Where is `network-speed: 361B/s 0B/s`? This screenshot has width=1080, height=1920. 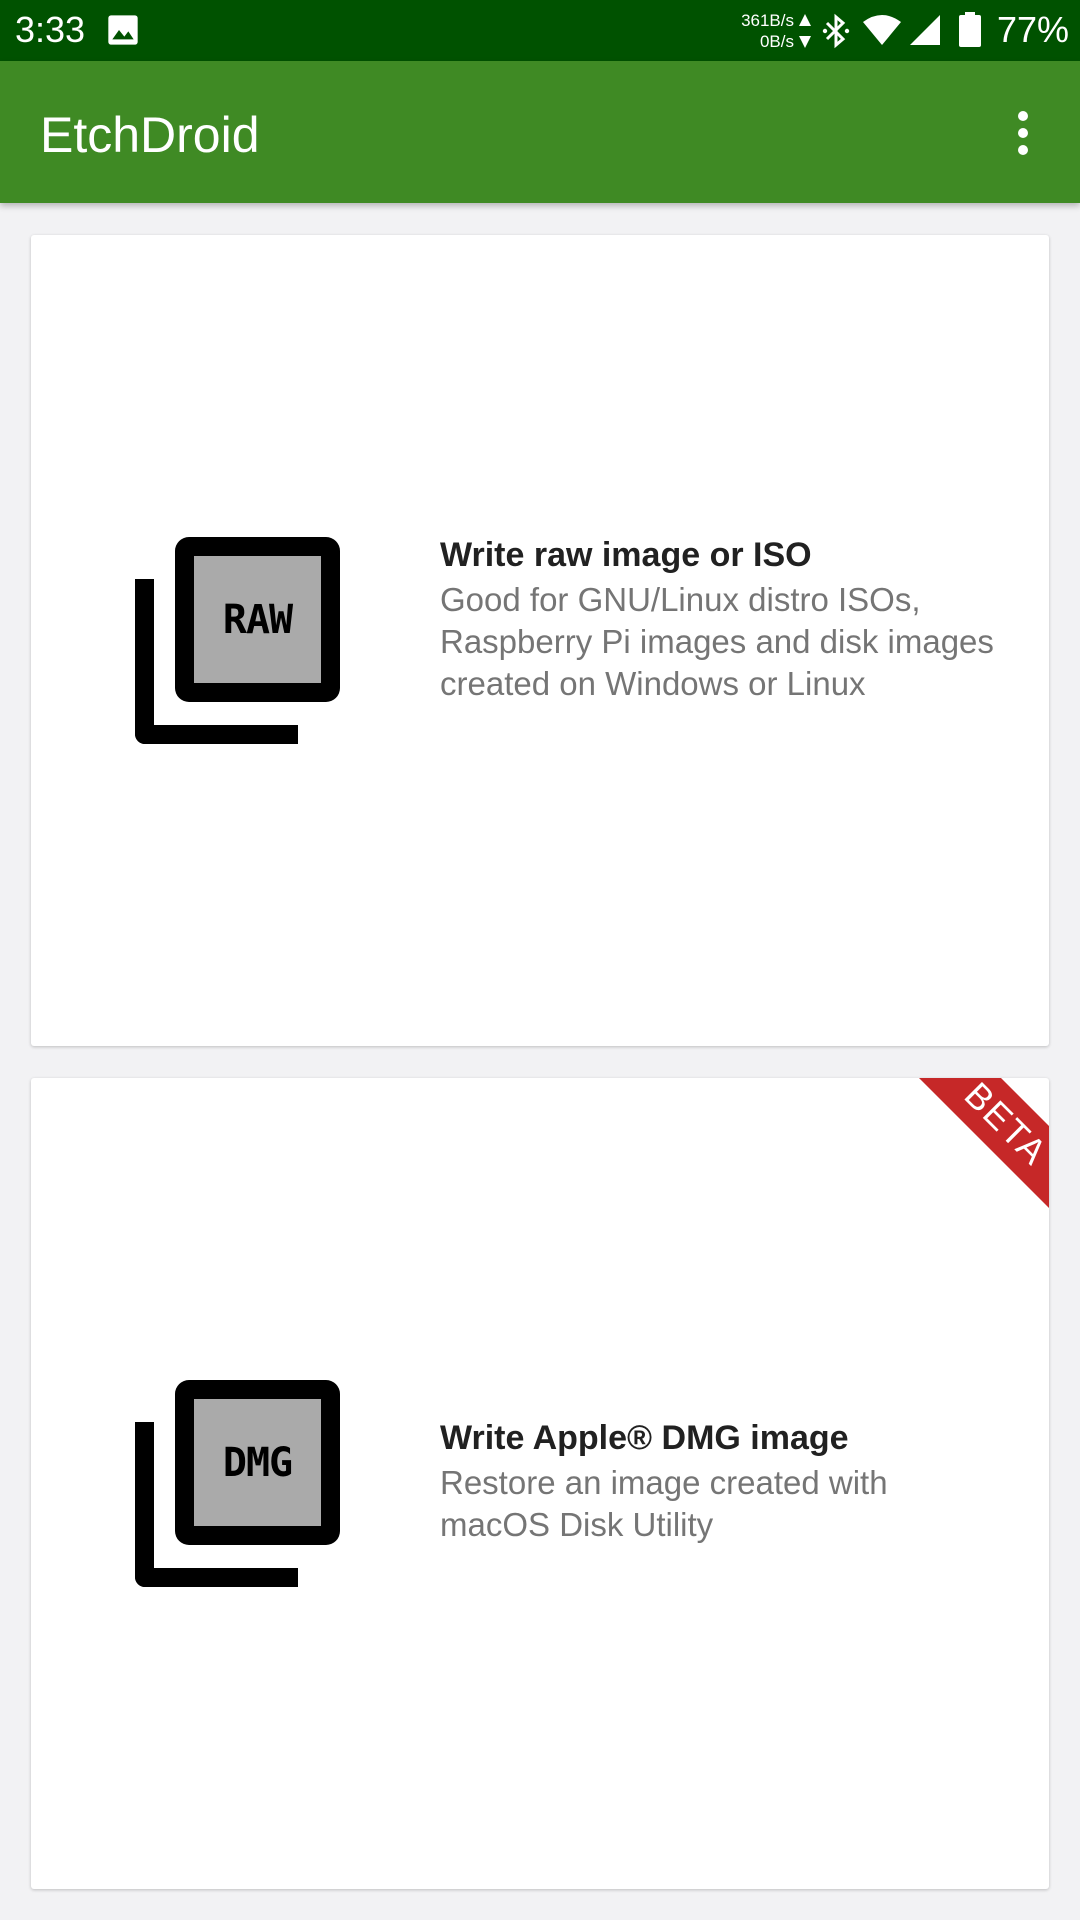 network-speed: 361B/s 0B/s is located at coordinates (758, 31).